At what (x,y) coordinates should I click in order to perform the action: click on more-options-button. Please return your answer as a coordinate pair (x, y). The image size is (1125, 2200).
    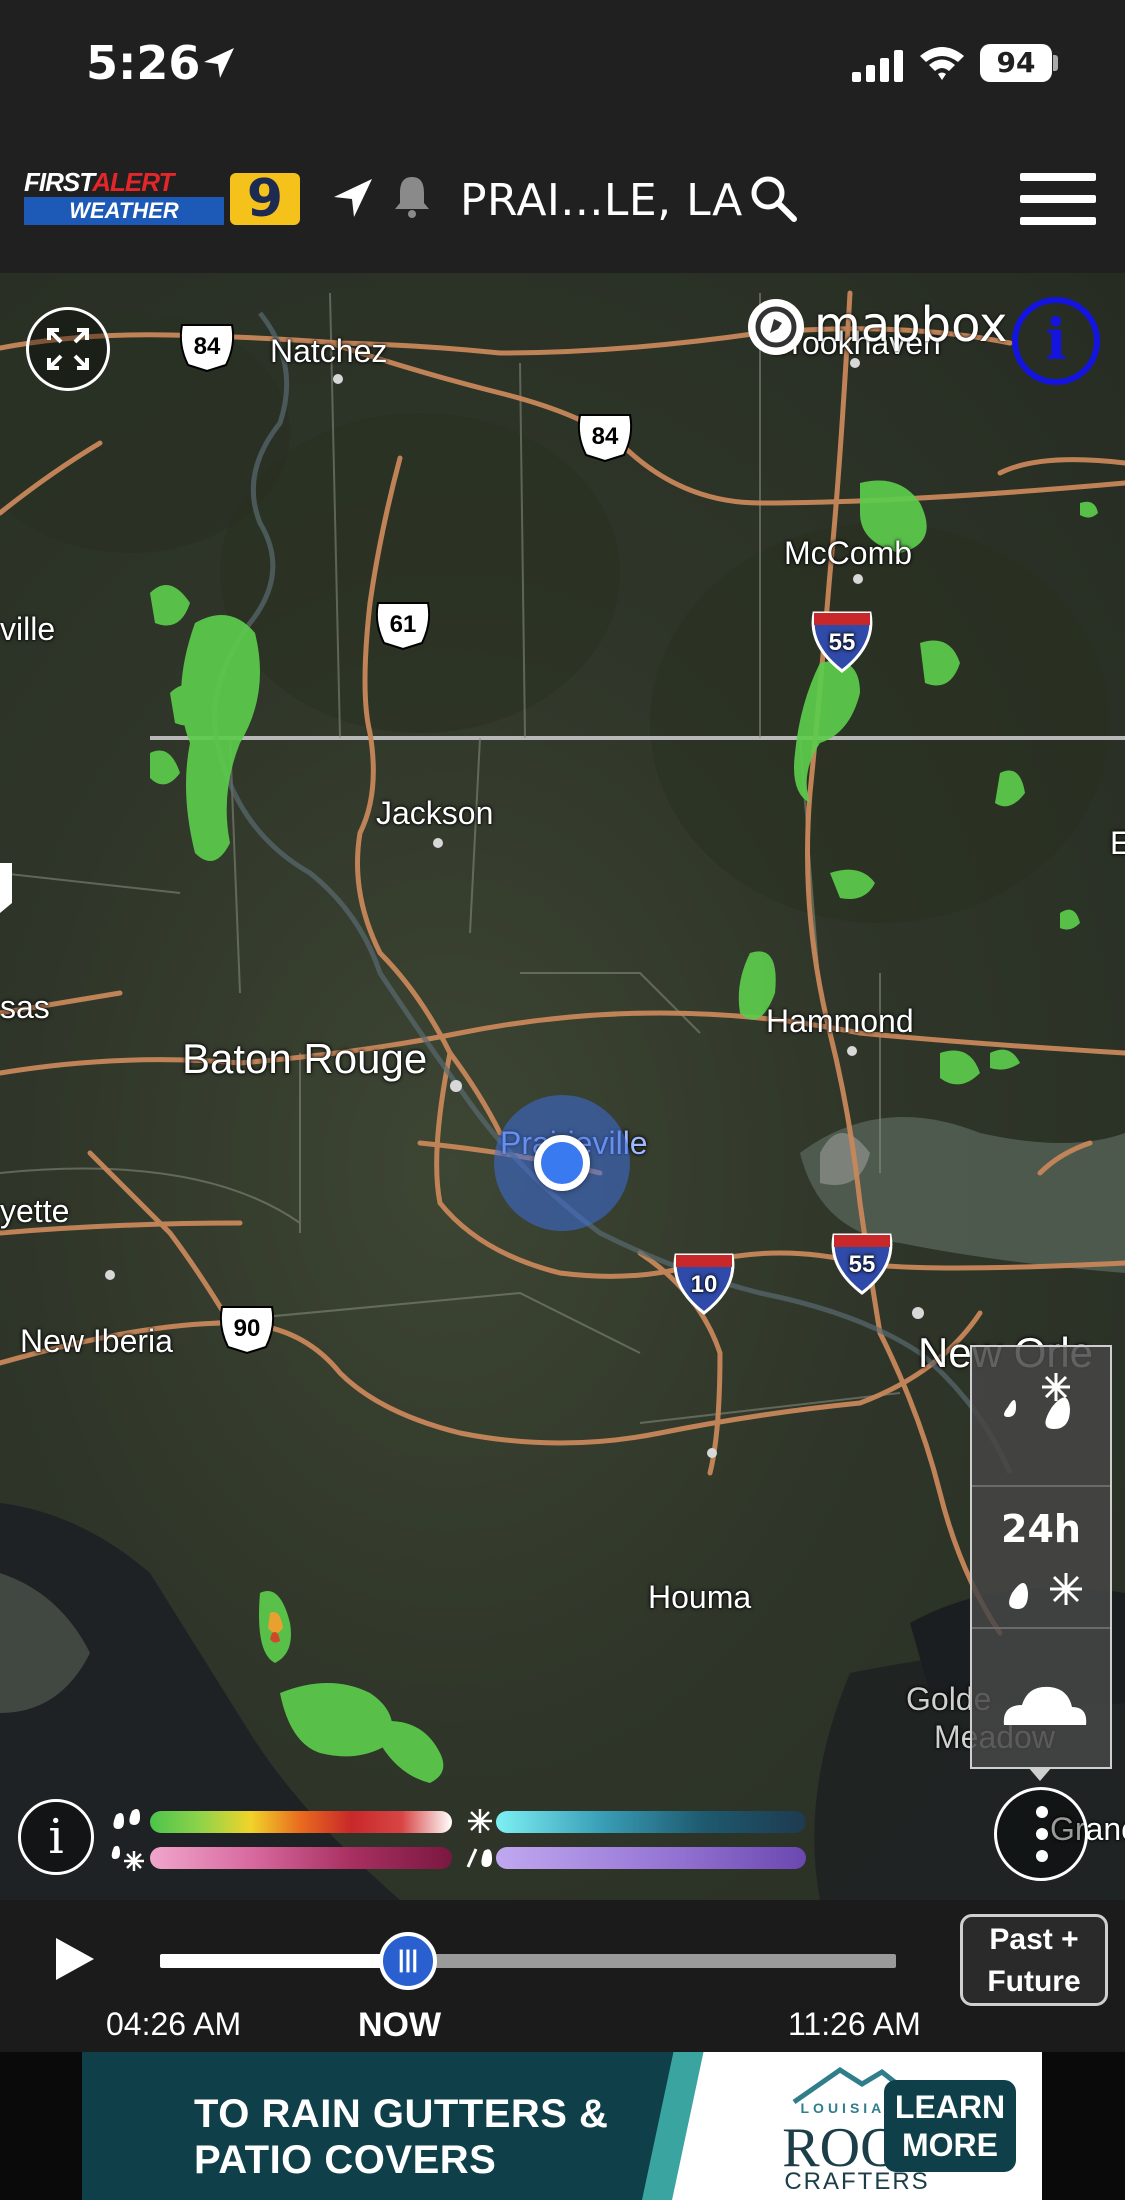
    Looking at the image, I should click on (1041, 1834).